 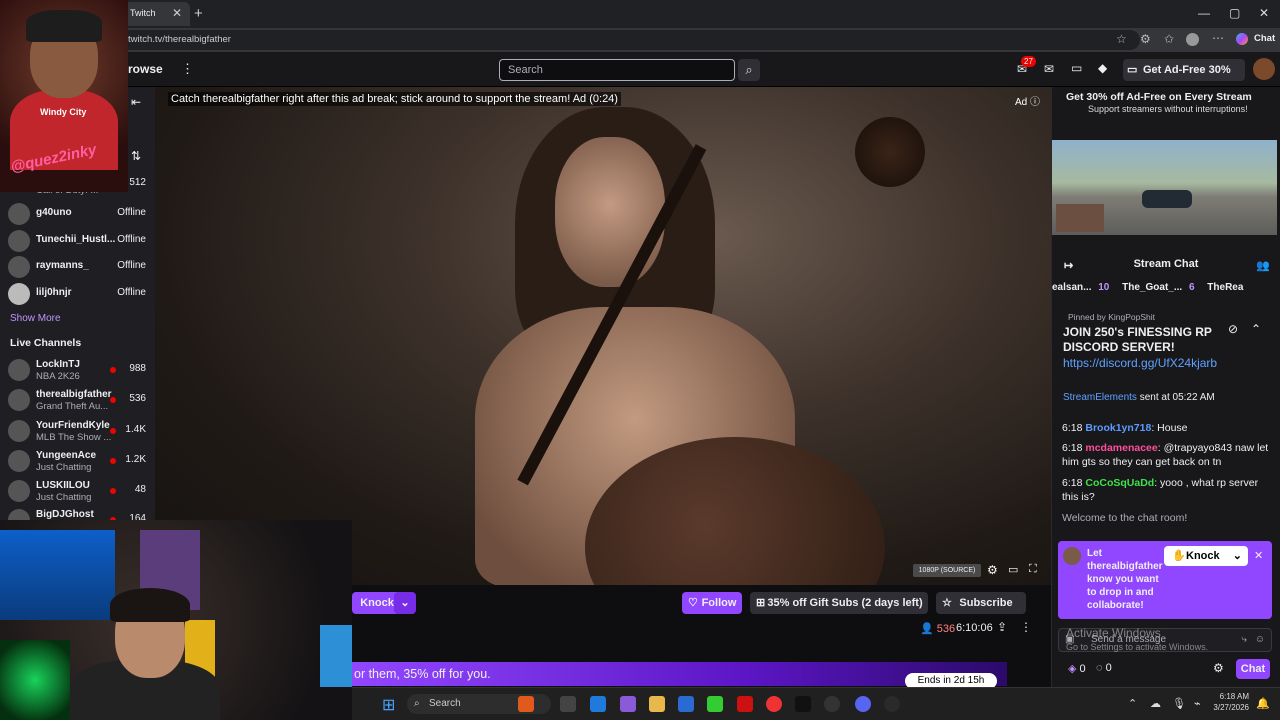 I want to click on sidebar-item-live: therealbigfather Grand Theft Au... 536, so click(x=78, y=400).